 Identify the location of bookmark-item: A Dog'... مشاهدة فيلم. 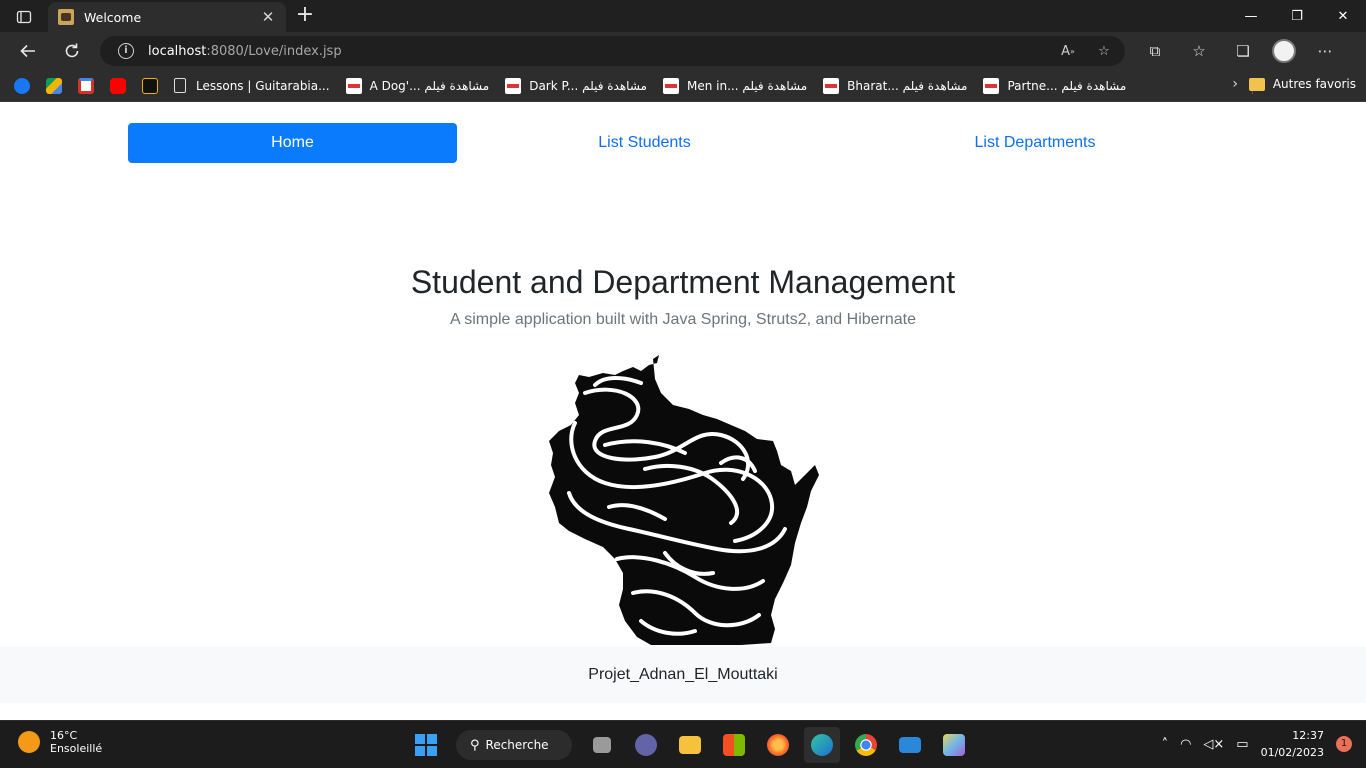
(417, 85).